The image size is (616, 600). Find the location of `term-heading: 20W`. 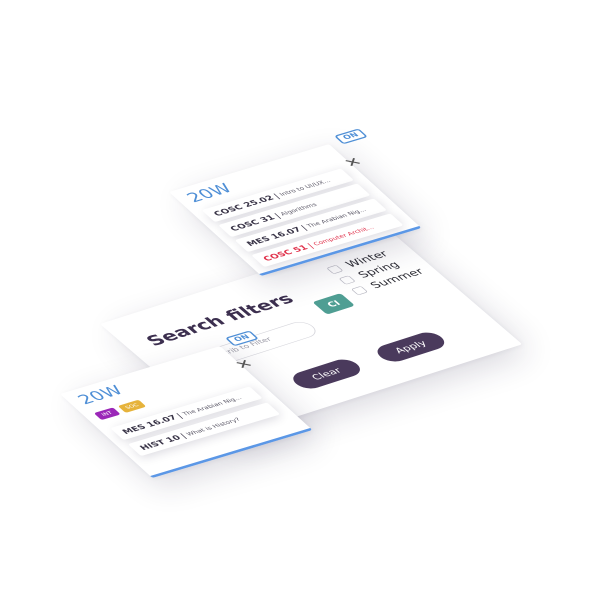

term-heading: 20W is located at coordinates (101, 395).